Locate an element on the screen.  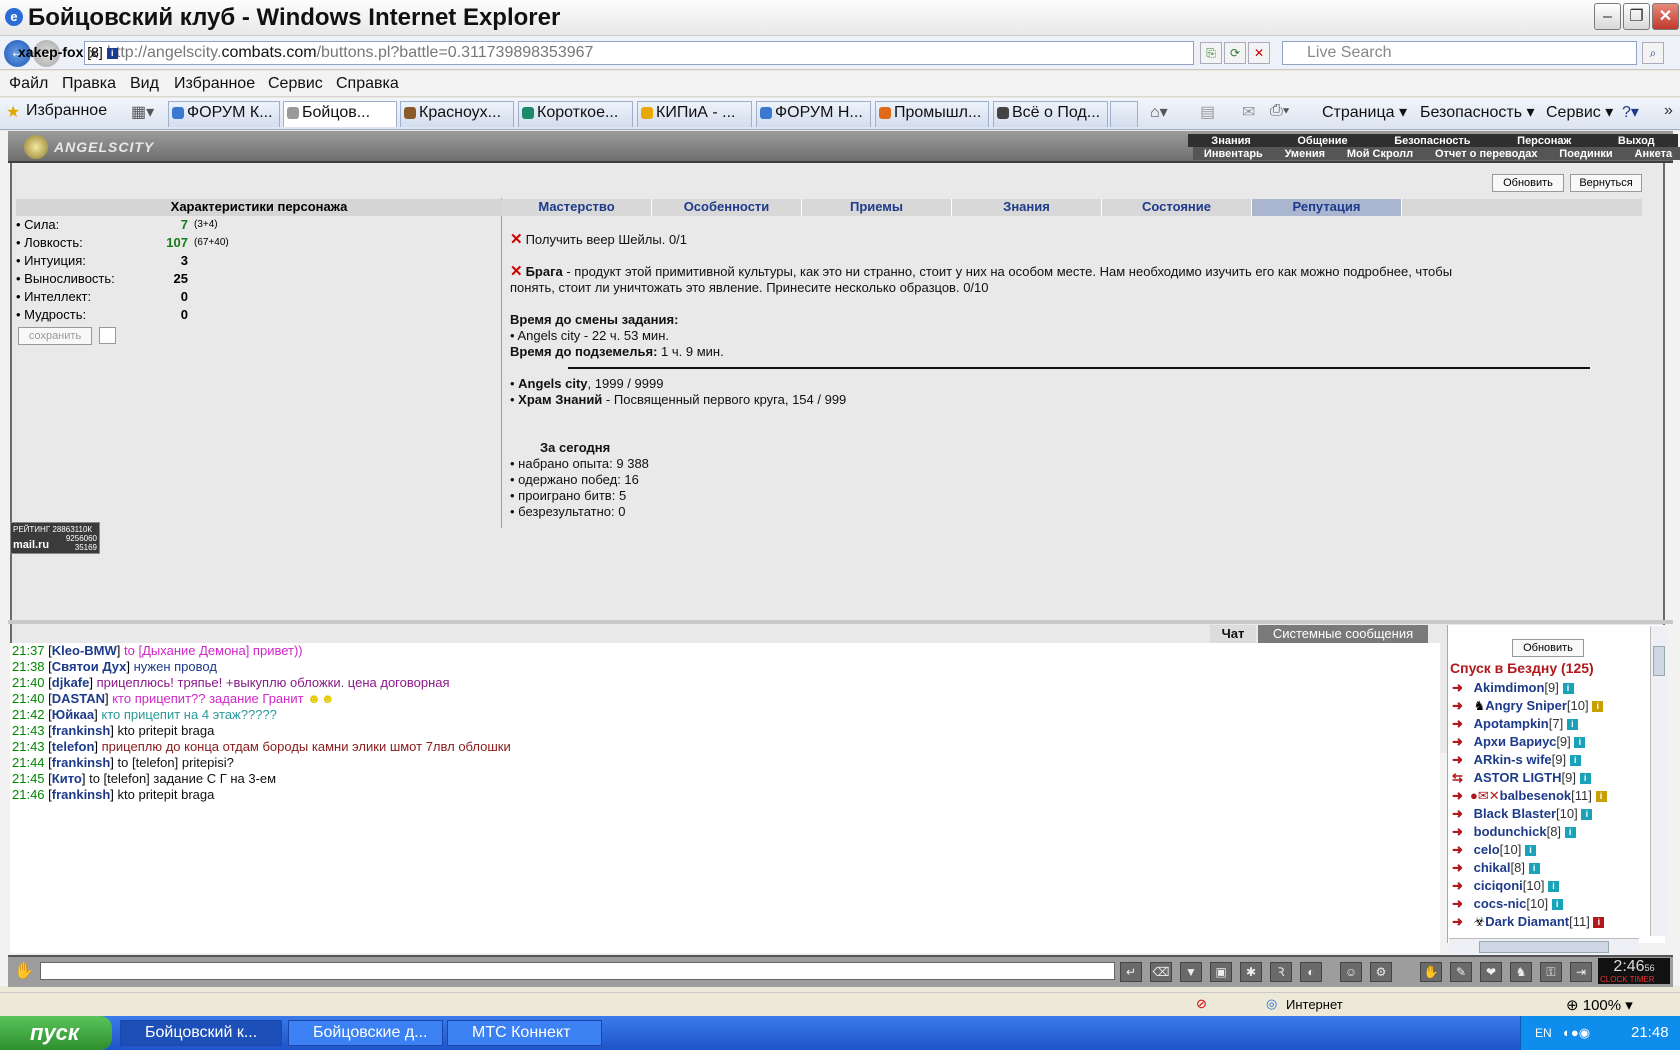
chat-settings-icon: ⚙ is located at coordinates (1381, 972).